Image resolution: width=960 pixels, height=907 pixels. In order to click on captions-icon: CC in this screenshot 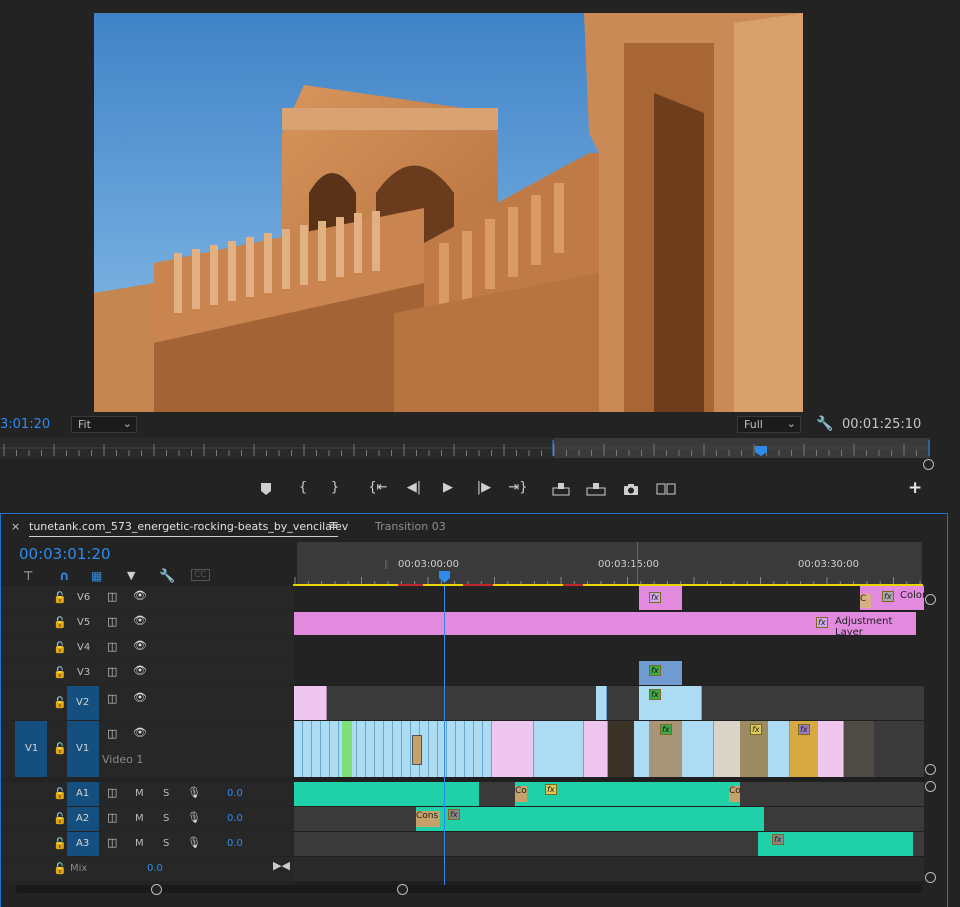, I will do `click(200, 575)`.